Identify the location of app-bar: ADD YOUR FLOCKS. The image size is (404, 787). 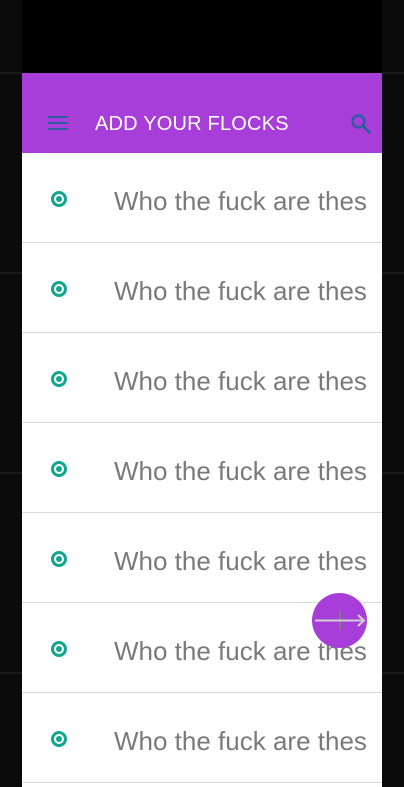
(202, 113).